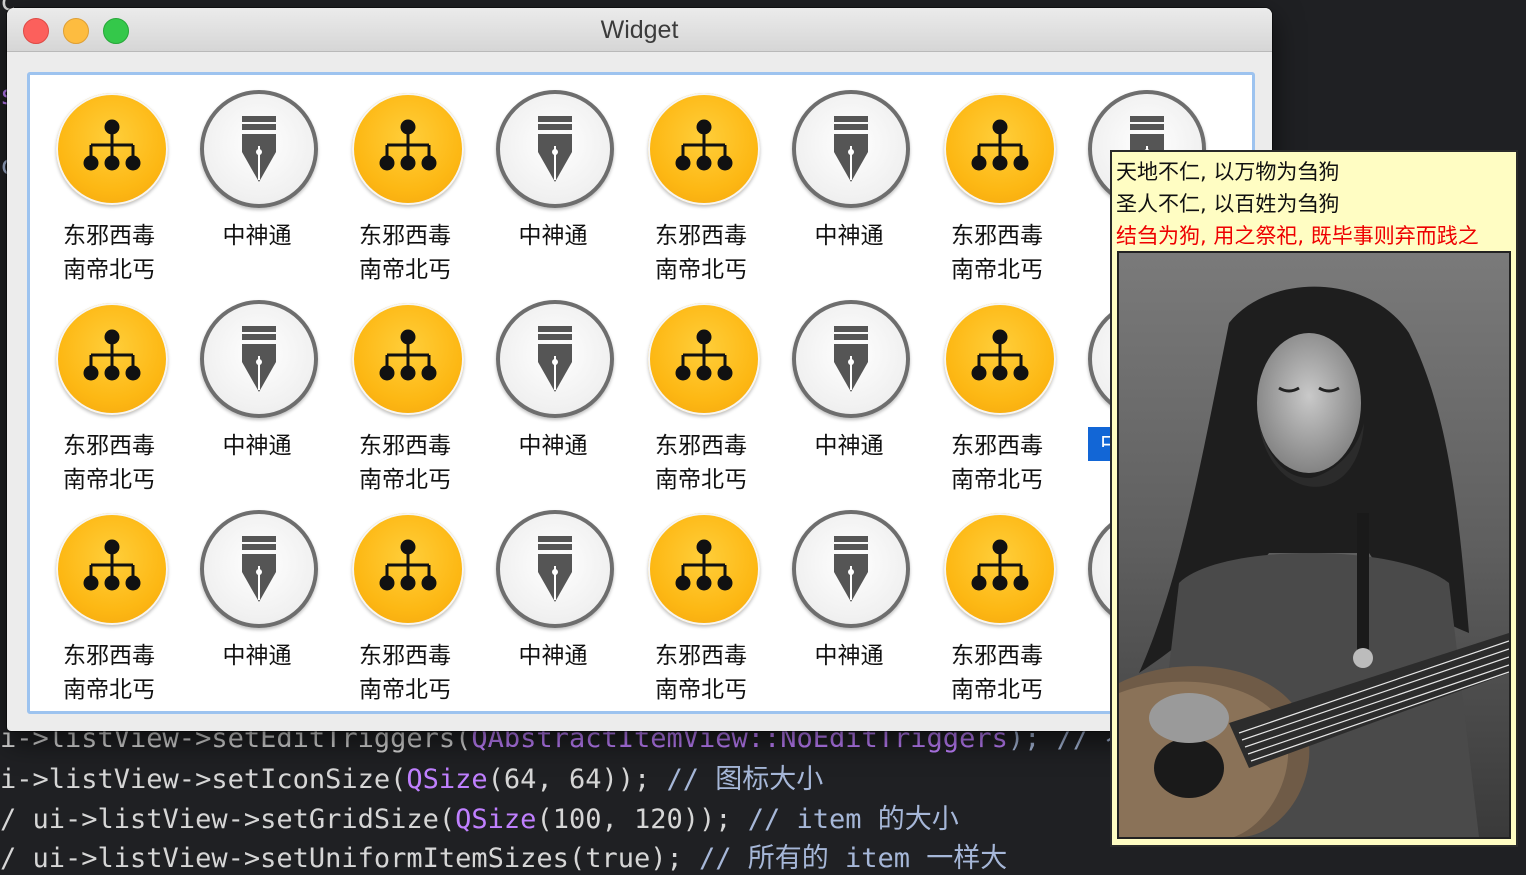 Image resolution: width=1526 pixels, height=875 pixels. Describe the element at coordinates (1228, 172) in the screenshot. I see `tooltip-line: 天地不仁, 以万物为刍狗` at that location.